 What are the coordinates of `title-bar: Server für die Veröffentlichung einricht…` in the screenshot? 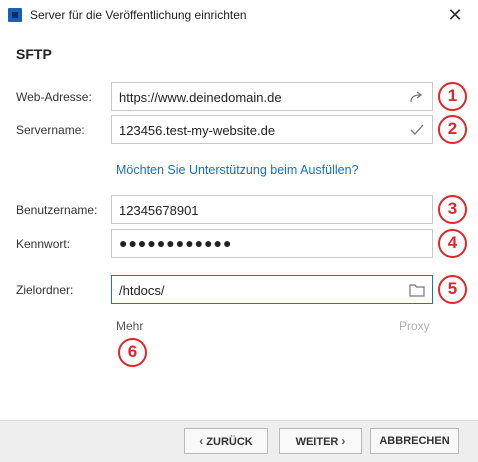 It's located at (239, 15).